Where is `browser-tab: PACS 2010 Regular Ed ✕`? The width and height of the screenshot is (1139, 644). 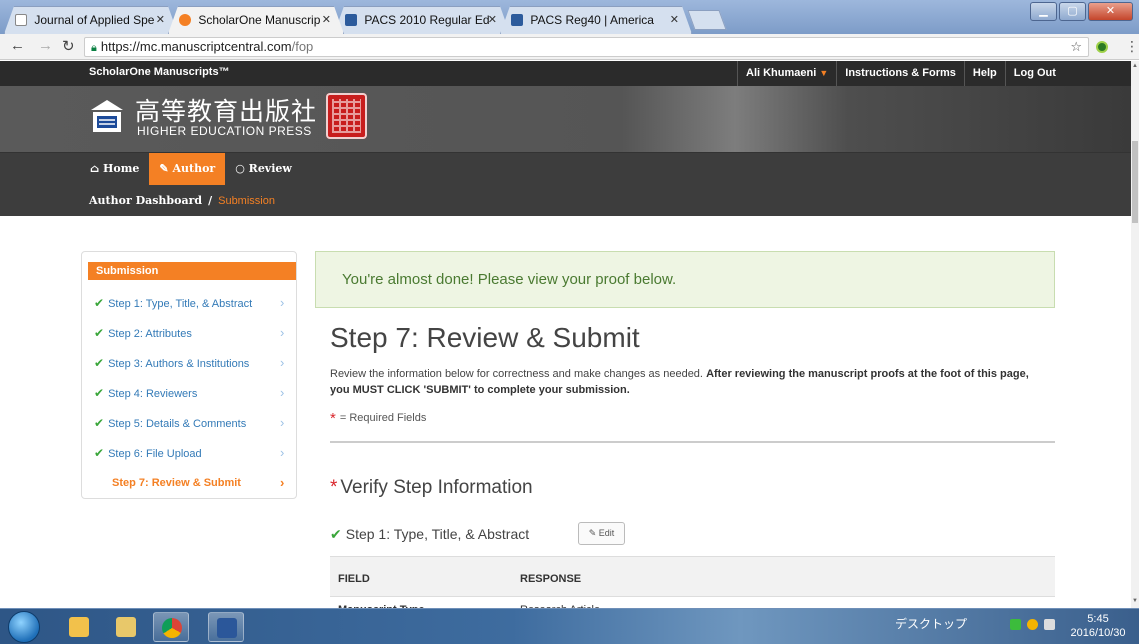
browser-tab: PACS 2010 Regular Ed ✕ is located at coordinates (422, 20).